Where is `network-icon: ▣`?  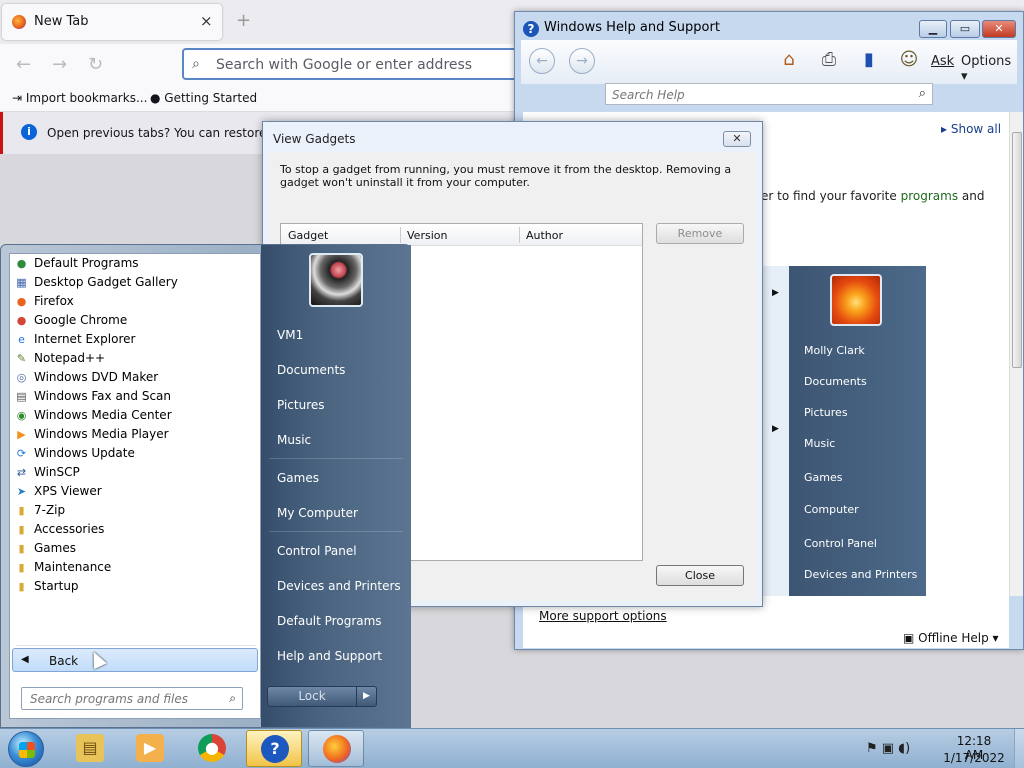 network-icon: ▣ is located at coordinates (888, 748).